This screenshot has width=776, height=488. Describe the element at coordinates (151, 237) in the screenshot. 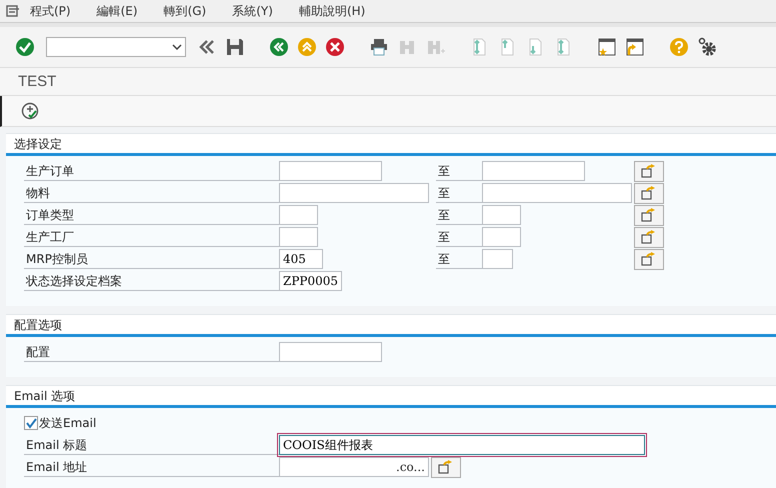

I see `field-label: 生产工厂` at that location.